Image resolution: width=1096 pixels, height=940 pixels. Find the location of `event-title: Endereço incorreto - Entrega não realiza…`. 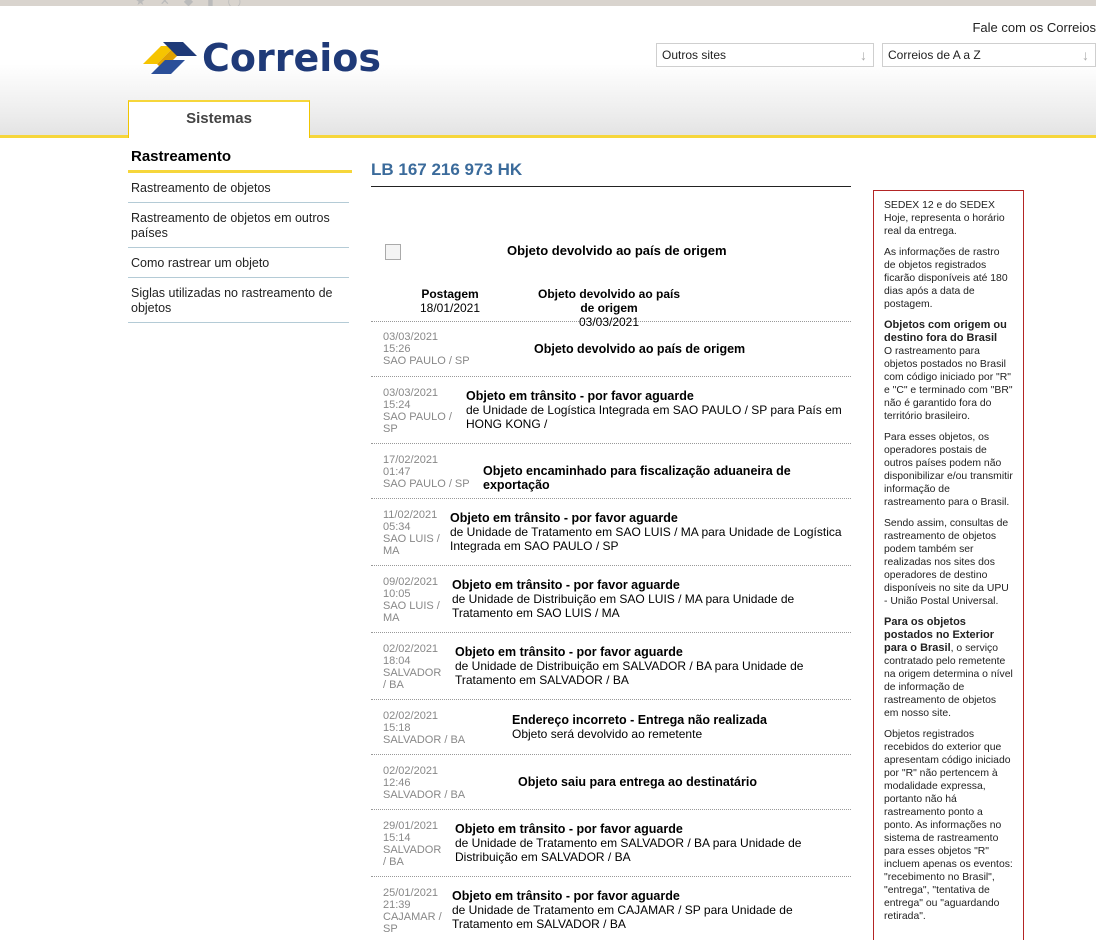

event-title: Endereço incorreto - Entrega não realiza… is located at coordinates (639, 720).